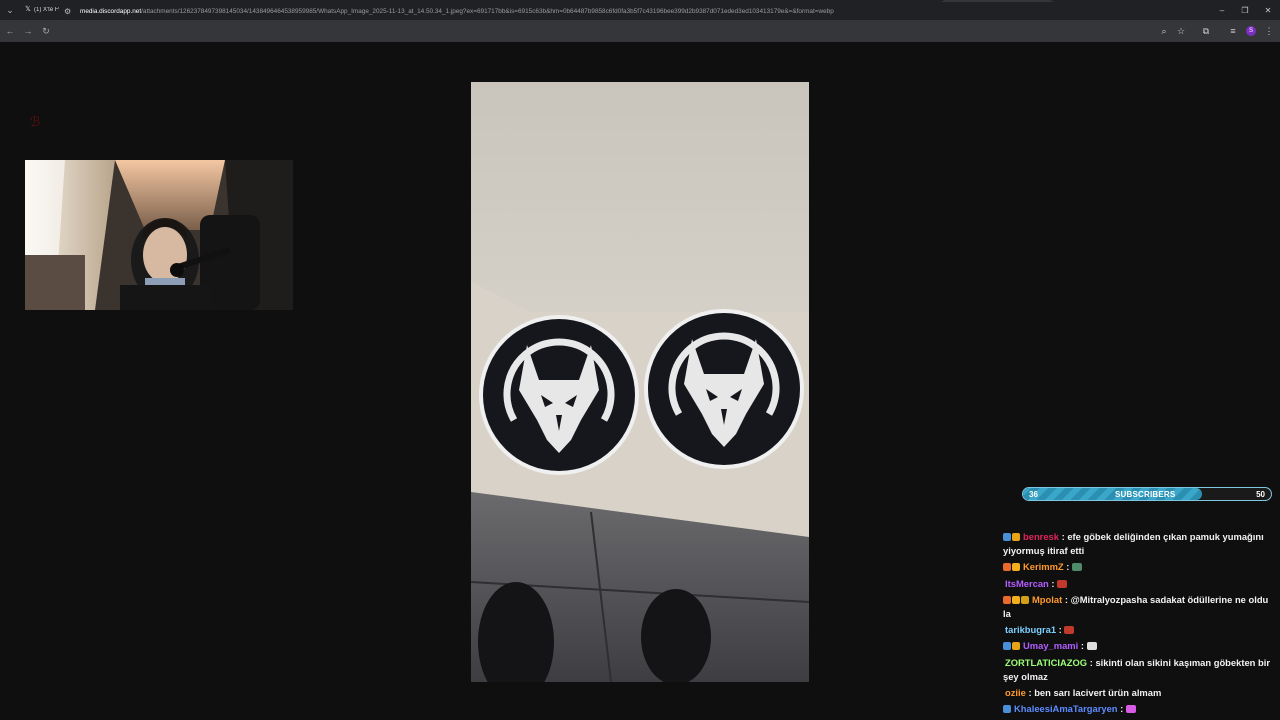 This screenshot has width=1280, height=720. I want to click on subscriber-label: SUBSCRIBERS, so click(1145, 494).